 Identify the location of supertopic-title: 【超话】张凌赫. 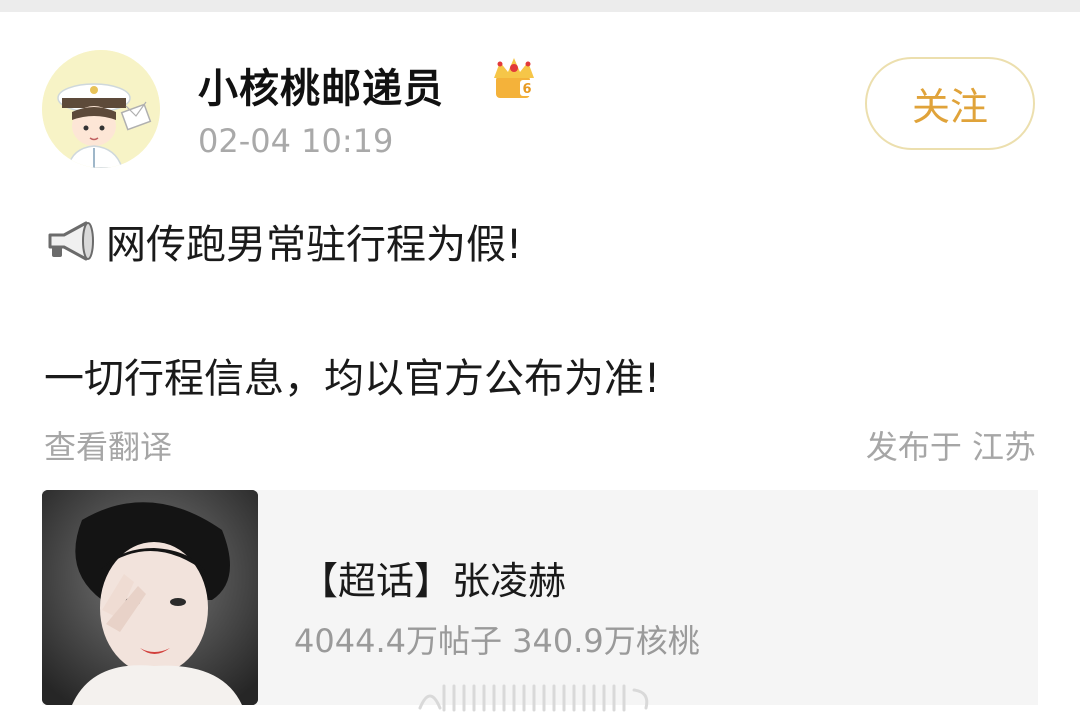
(433, 581).